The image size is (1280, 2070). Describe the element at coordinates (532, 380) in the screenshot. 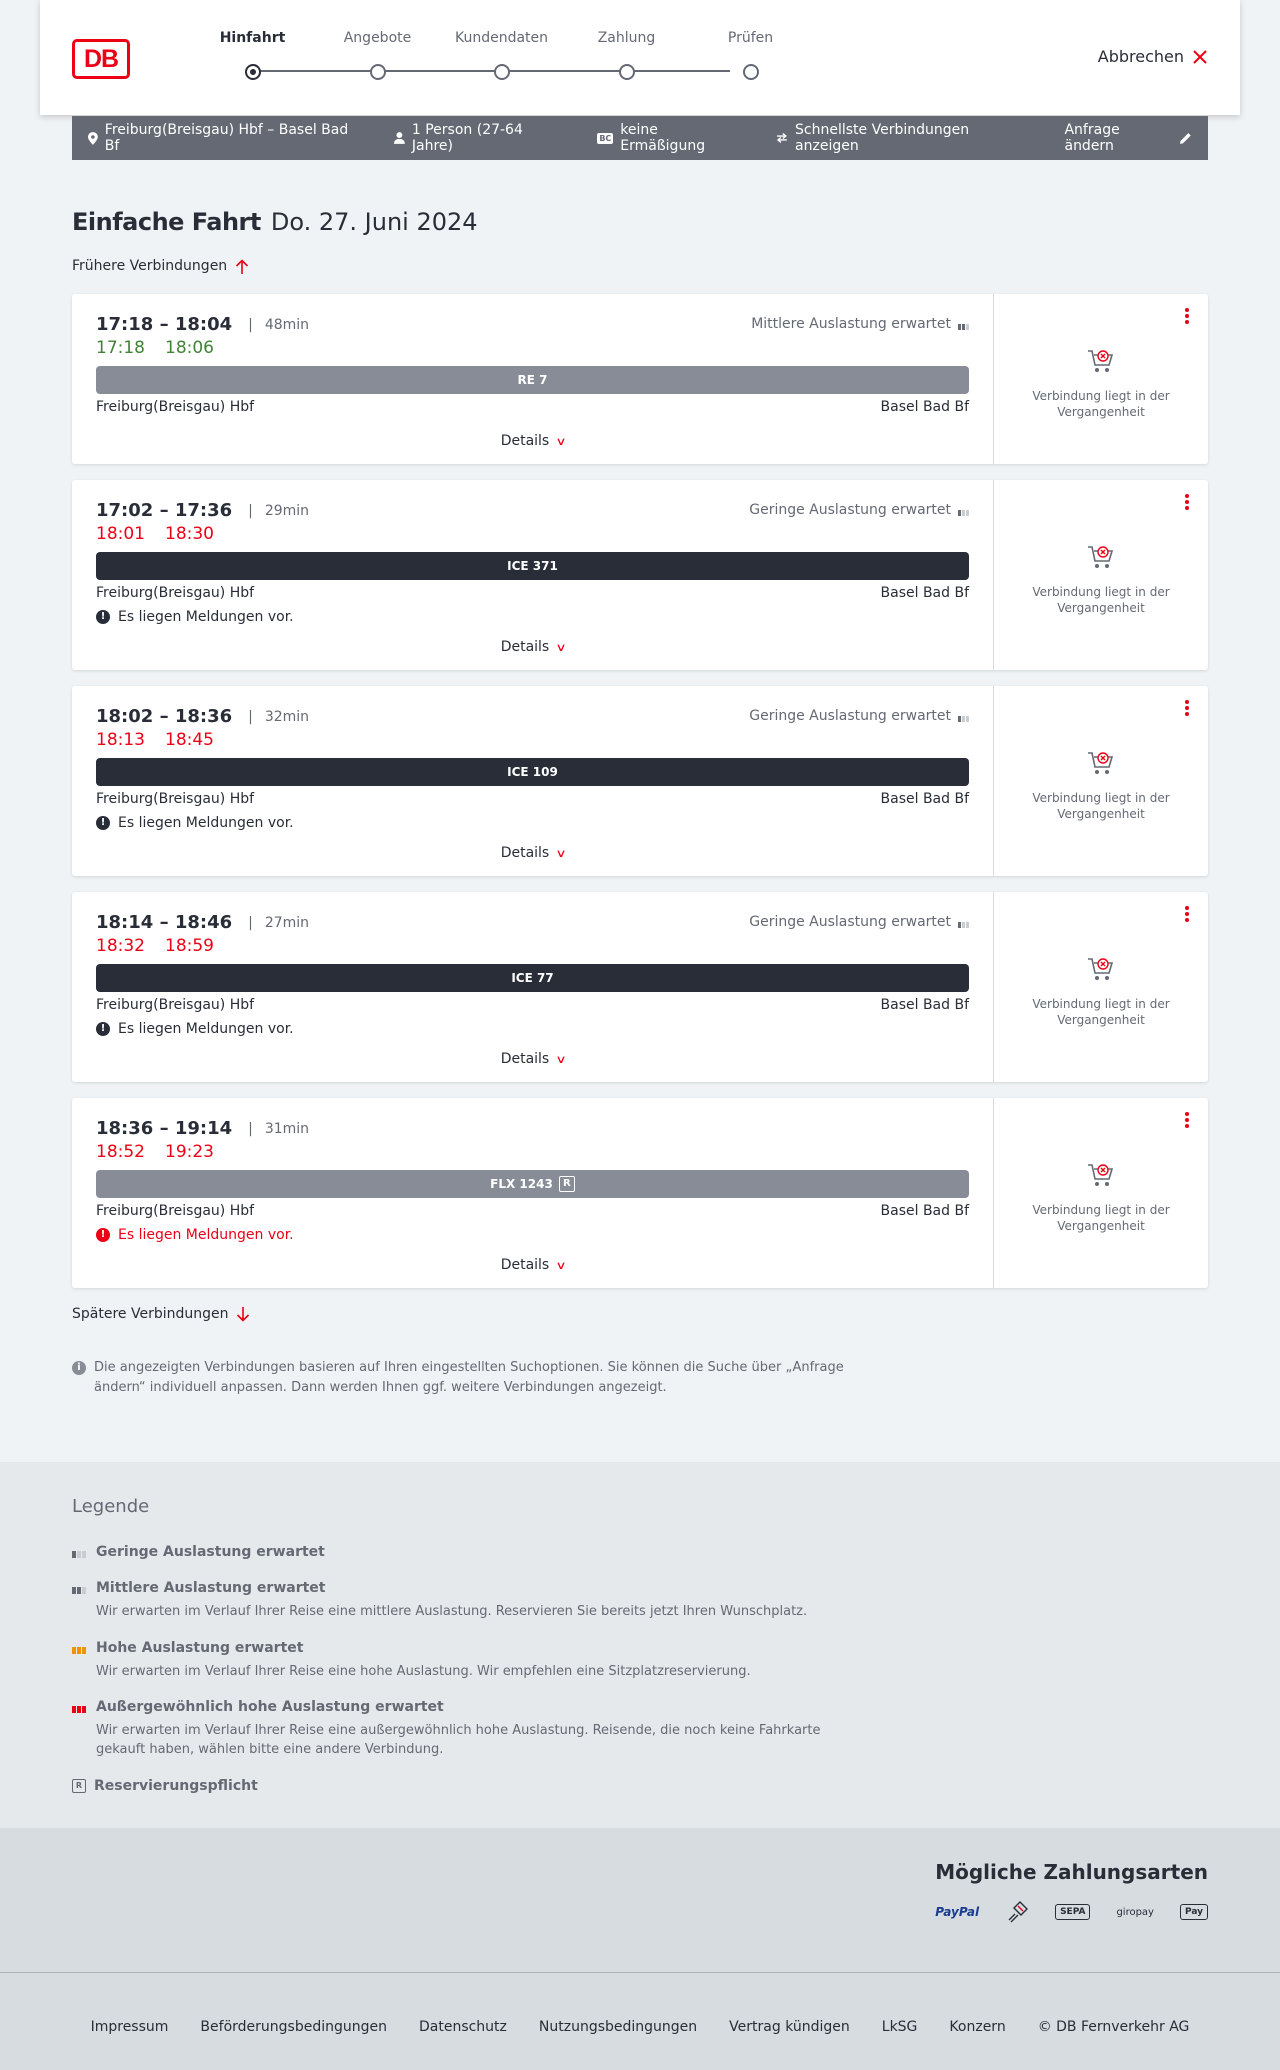

I see `train-bar: RE 7` at that location.